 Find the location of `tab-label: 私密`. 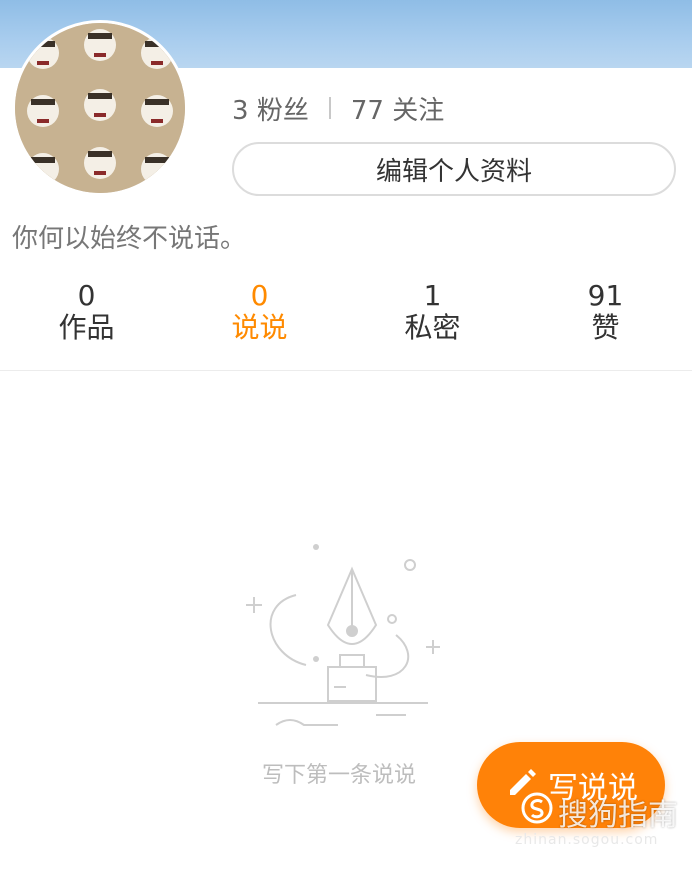

tab-label: 私密 is located at coordinates (432, 327).